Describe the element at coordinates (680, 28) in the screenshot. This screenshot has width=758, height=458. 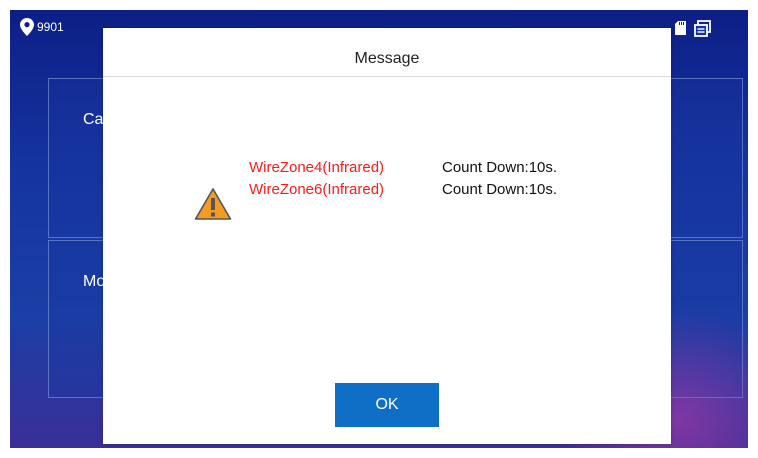
I see `sd-card-icon` at that location.